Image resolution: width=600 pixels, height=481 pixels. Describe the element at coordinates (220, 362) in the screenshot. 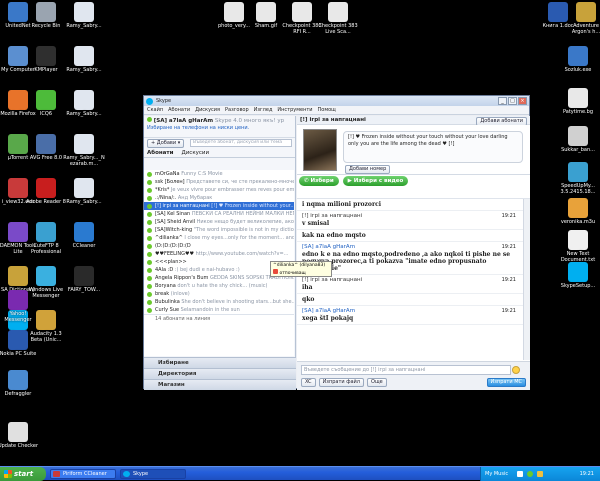

I see `panel-call-button: Избиране` at that location.